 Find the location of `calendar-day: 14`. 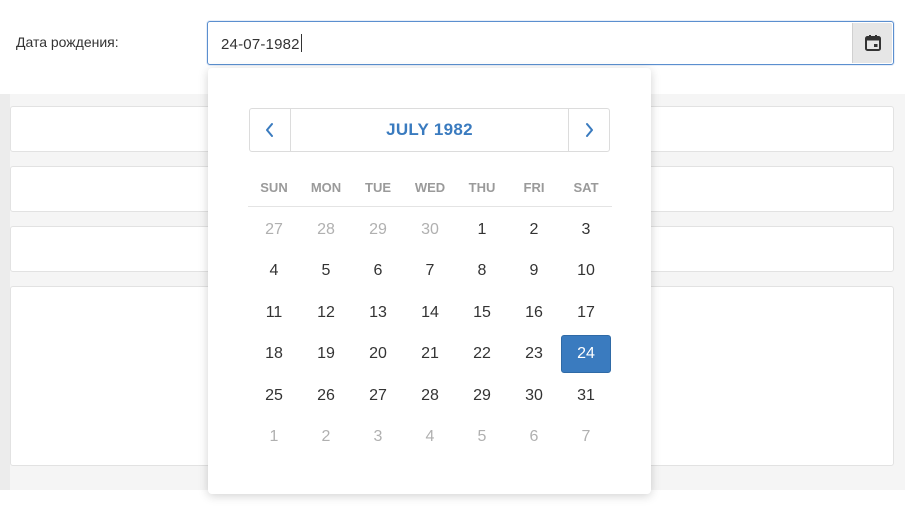

calendar-day: 14 is located at coordinates (430, 313).